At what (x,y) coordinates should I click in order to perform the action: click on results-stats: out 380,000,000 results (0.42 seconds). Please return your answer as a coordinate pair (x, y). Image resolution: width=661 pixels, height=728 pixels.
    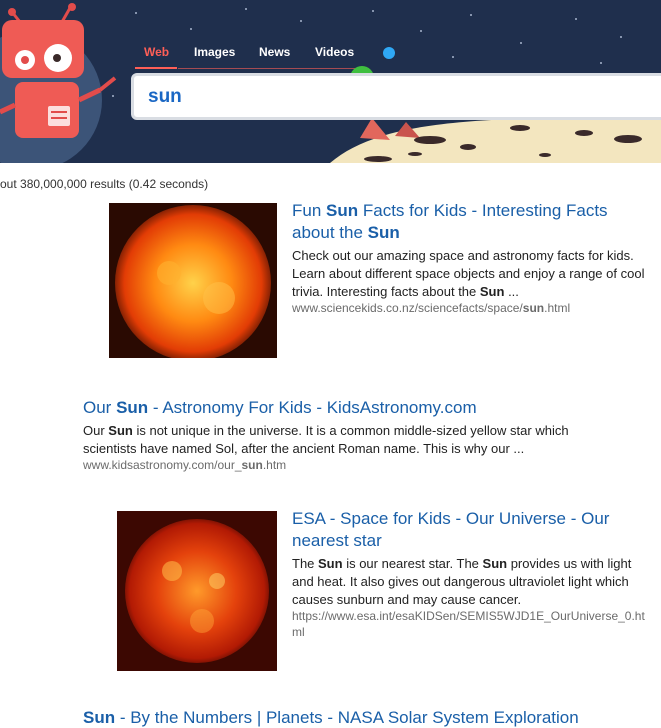
    Looking at the image, I should click on (104, 184).